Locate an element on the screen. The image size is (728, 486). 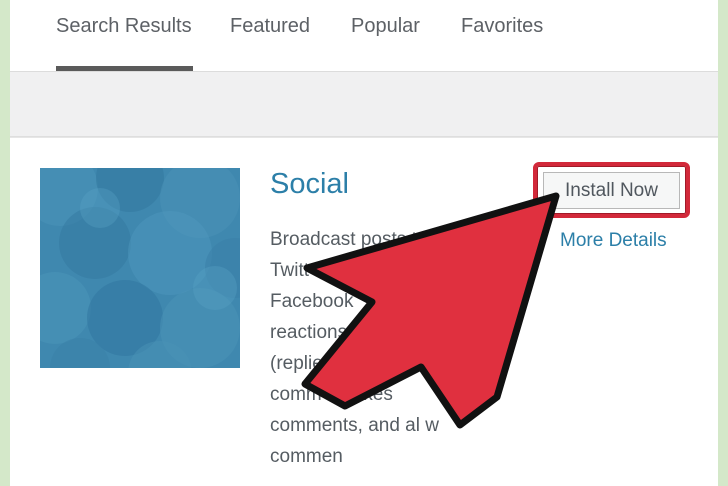
thumbnail-pattern is located at coordinates (140, 268).